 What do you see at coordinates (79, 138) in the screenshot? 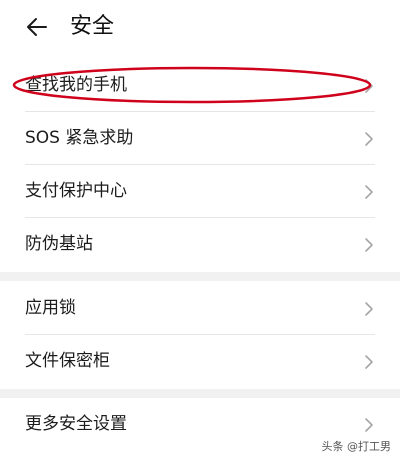
I see `settings-item-label: SOS 紧急求助` at bounding box center [79, 138].